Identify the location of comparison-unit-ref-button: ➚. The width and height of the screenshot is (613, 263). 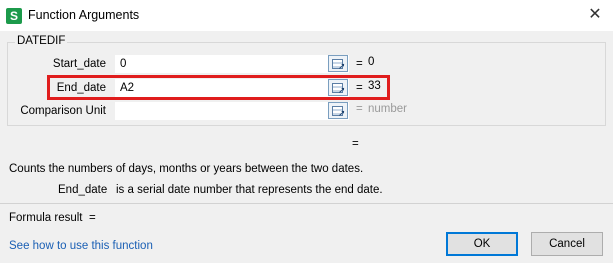
(338, 110).